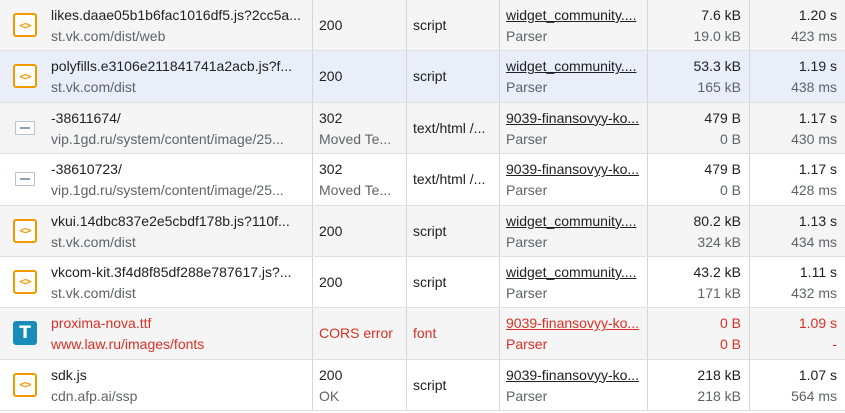  Describe the element at coordinates (814, 241) in the screenshot. I see `latency: 434 ms` at that location.